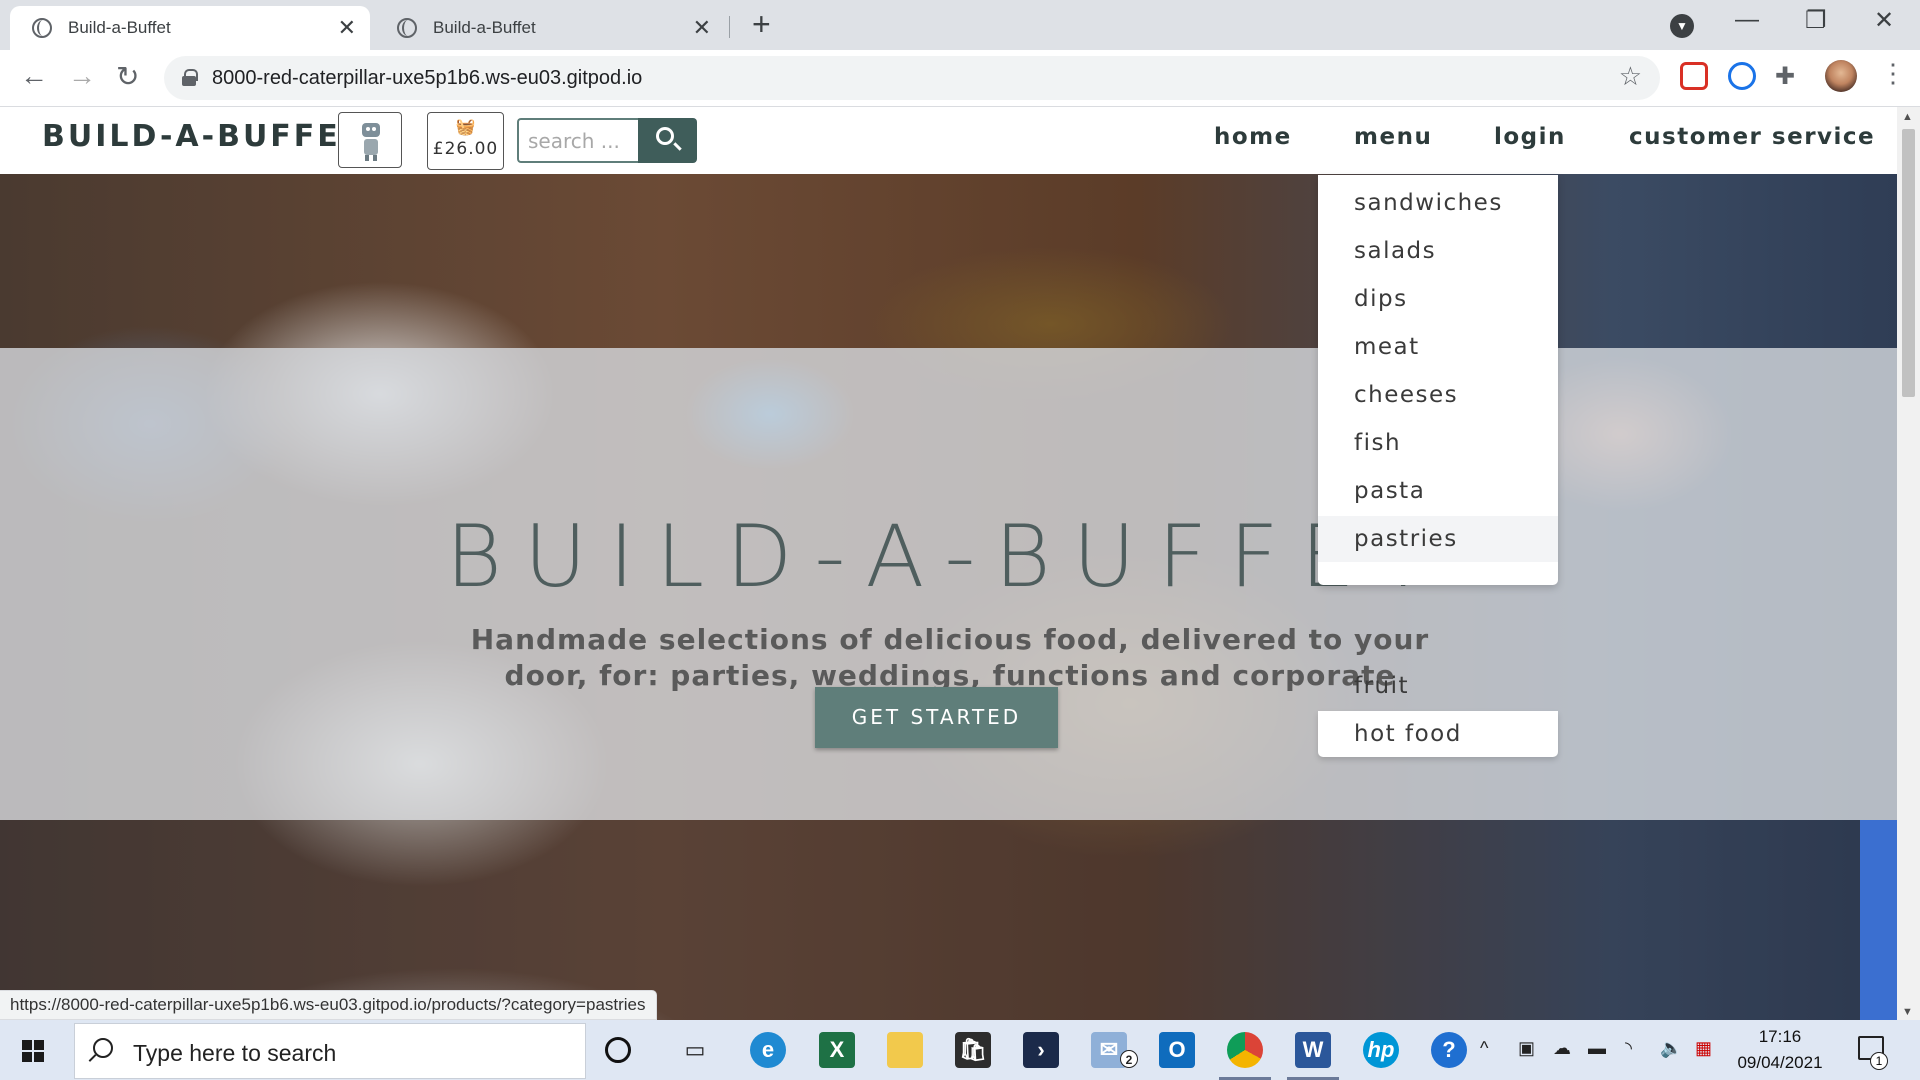  Describe the element at coordinates (1313, 1056) in the screenshot. I see `word-icon: W` at that location.